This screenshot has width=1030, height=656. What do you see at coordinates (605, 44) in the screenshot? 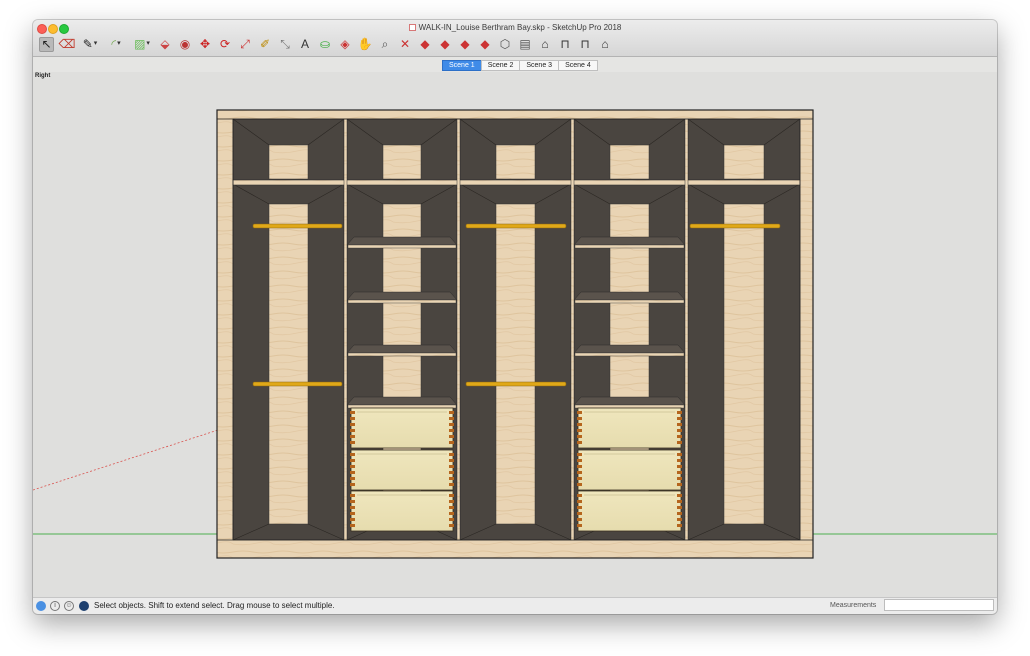
I see `left-view-icon: ⌂` at bounding box center [605, 44].